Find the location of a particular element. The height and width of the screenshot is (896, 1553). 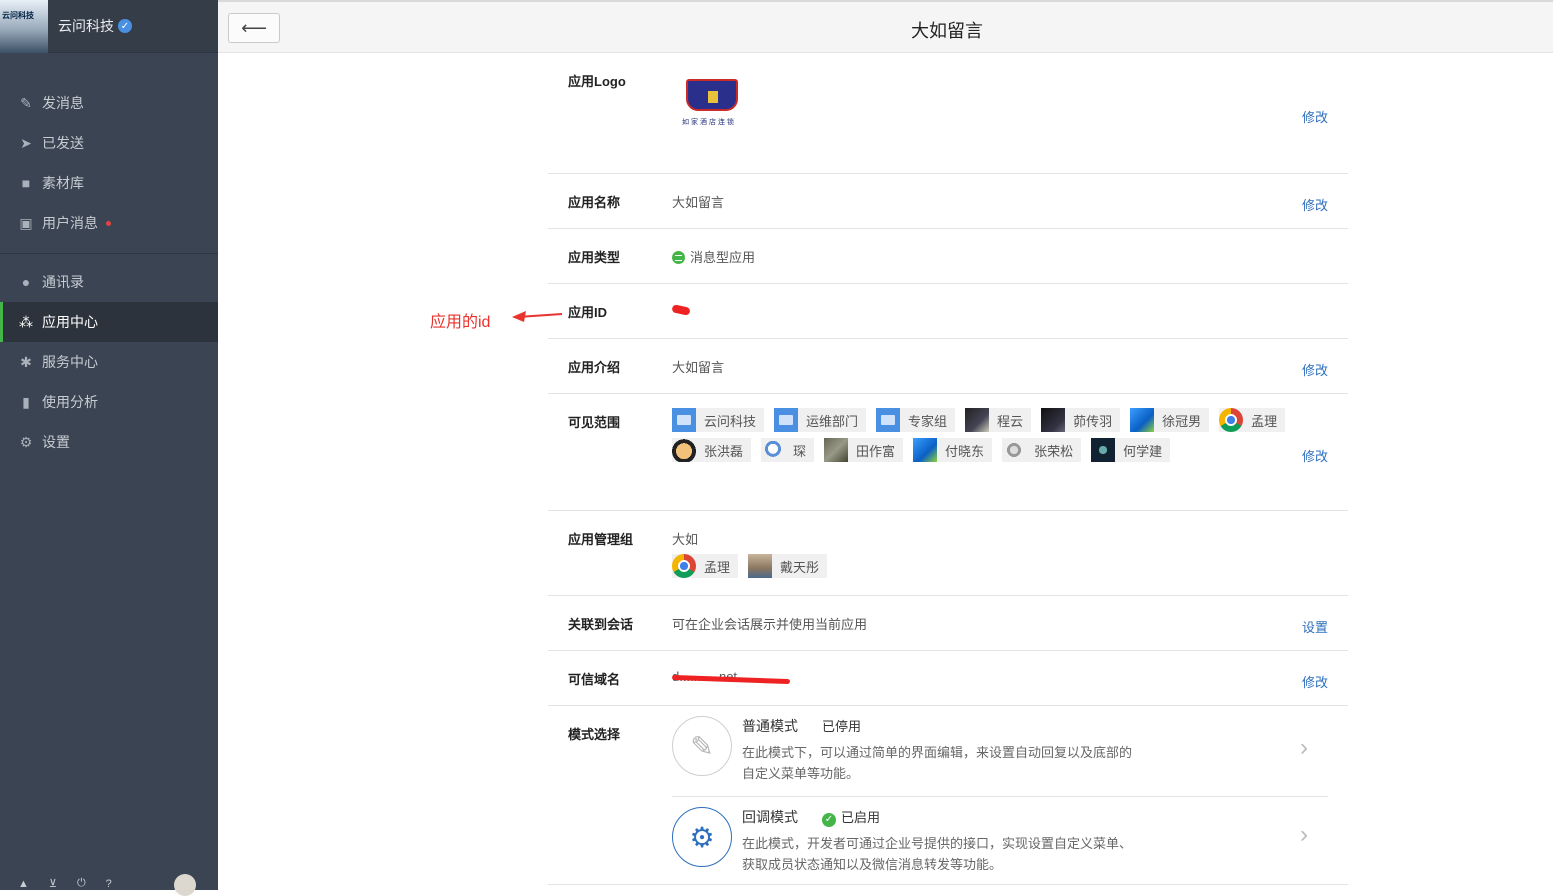

member-chip: 何学建 is located at coordinates (1131, 450).